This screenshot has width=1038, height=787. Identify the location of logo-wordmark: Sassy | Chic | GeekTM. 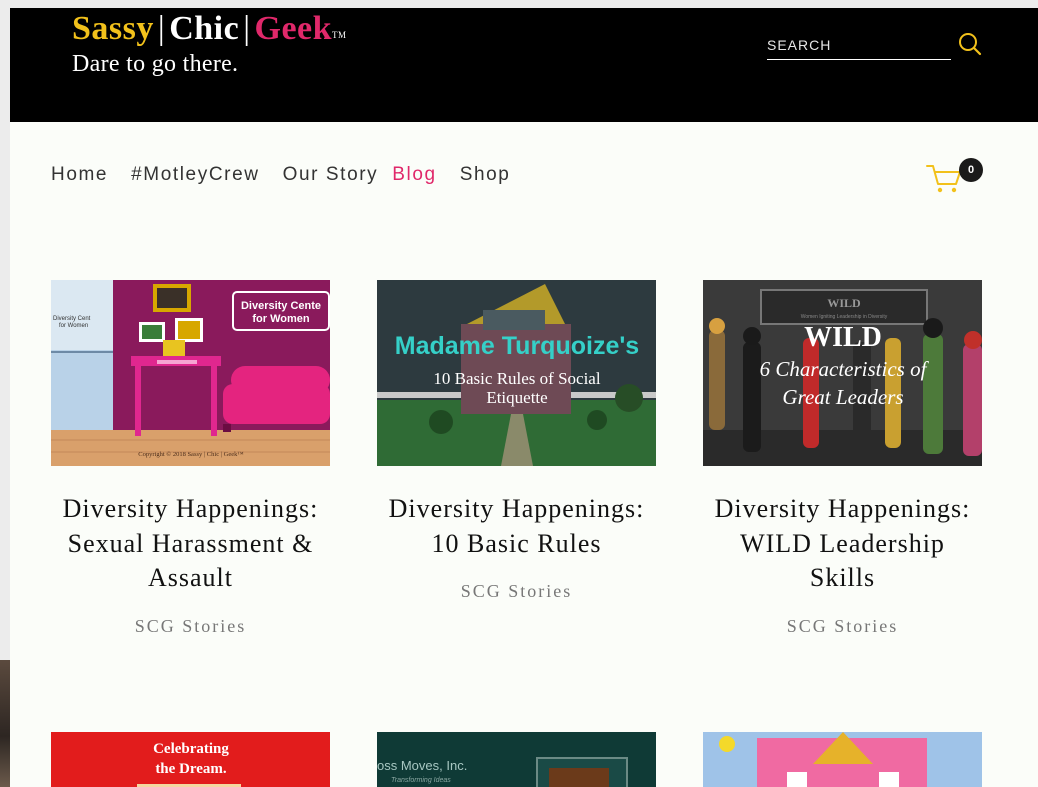
(209, 29).